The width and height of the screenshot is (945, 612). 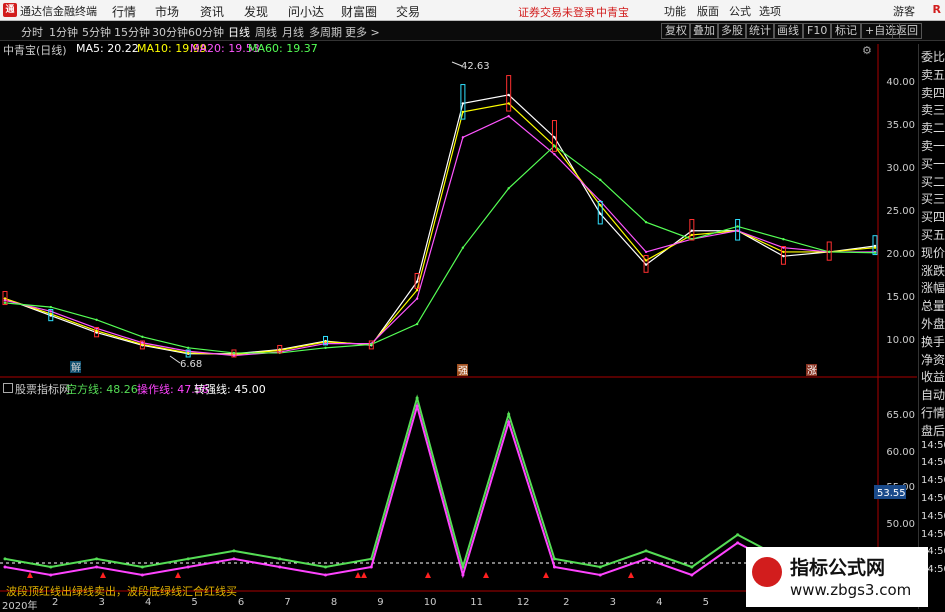 What do you see at coordinates (867, 50) in the screenshot?
I see `gear-icon: ⚙` at bounding box center [867, 50].